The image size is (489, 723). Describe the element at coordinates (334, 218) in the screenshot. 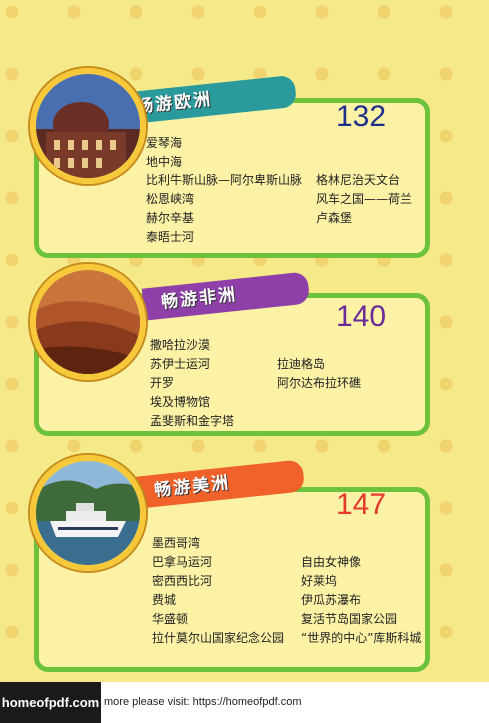

I see `europe-item: 卢森堡` at that location.